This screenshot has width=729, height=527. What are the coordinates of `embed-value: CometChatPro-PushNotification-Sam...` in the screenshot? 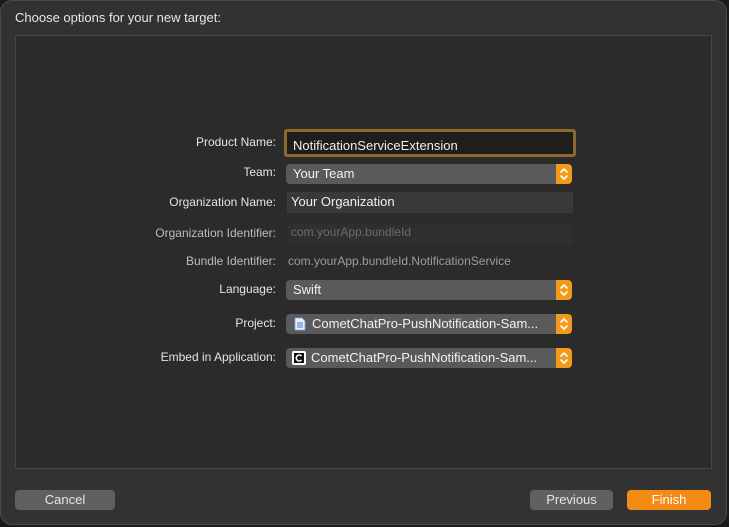 It's located at (424, 357).